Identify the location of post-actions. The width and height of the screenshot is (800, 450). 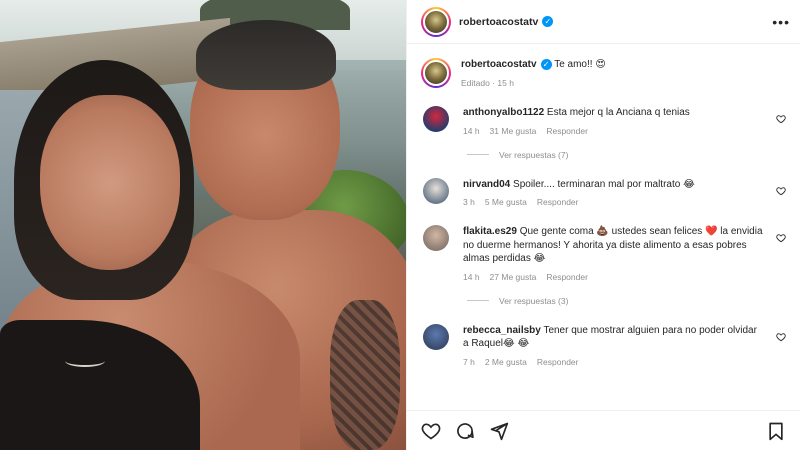
(603, 430).